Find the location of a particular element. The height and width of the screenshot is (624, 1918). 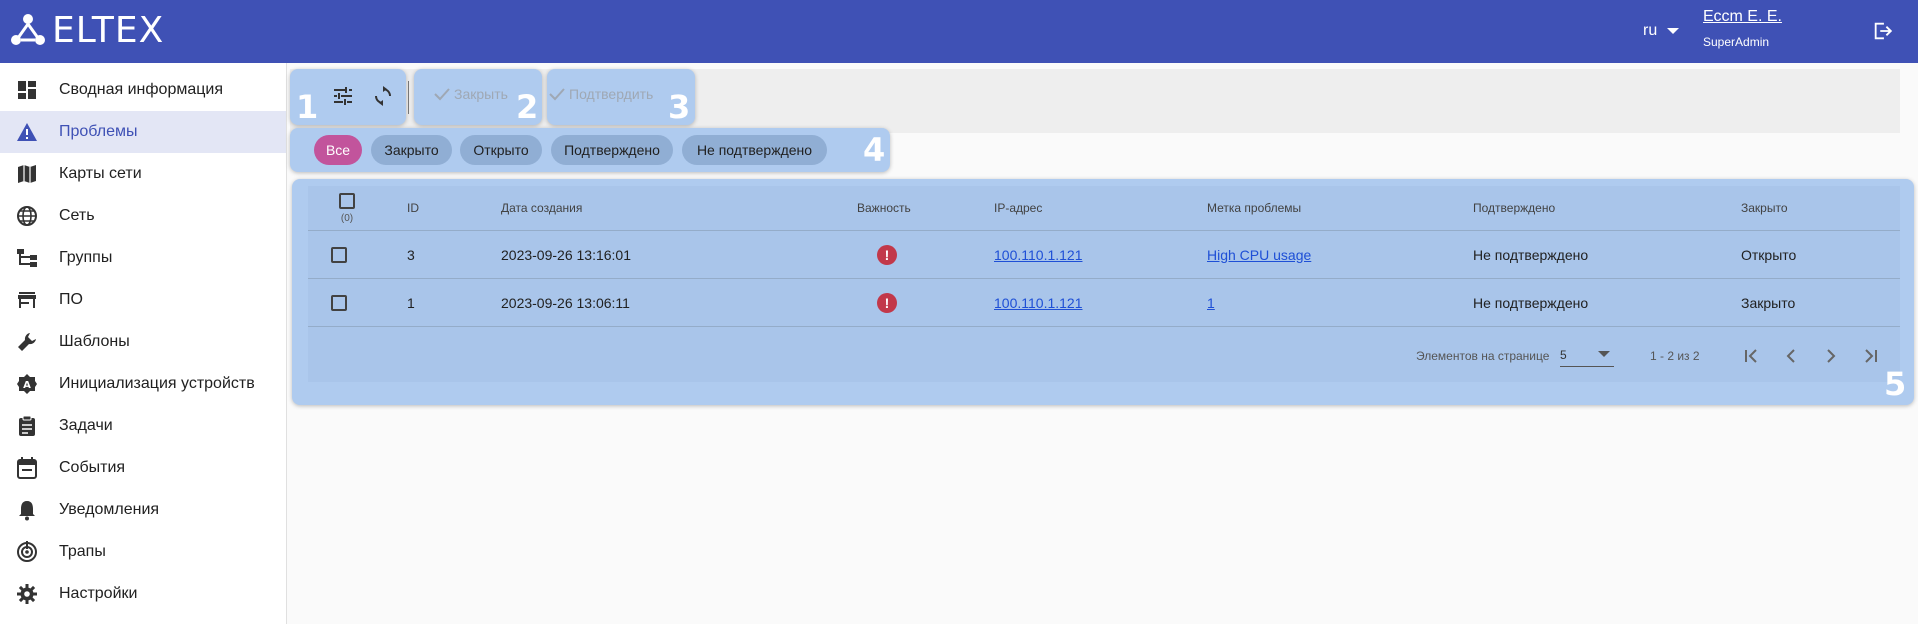

filter-chip-label: Закрыто is located at coordinates (411, 150).